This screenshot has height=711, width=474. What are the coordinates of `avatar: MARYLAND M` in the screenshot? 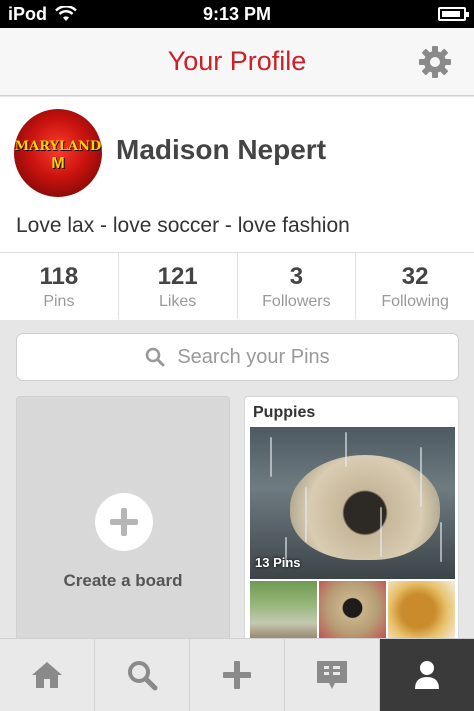 It's located at (58, 153).